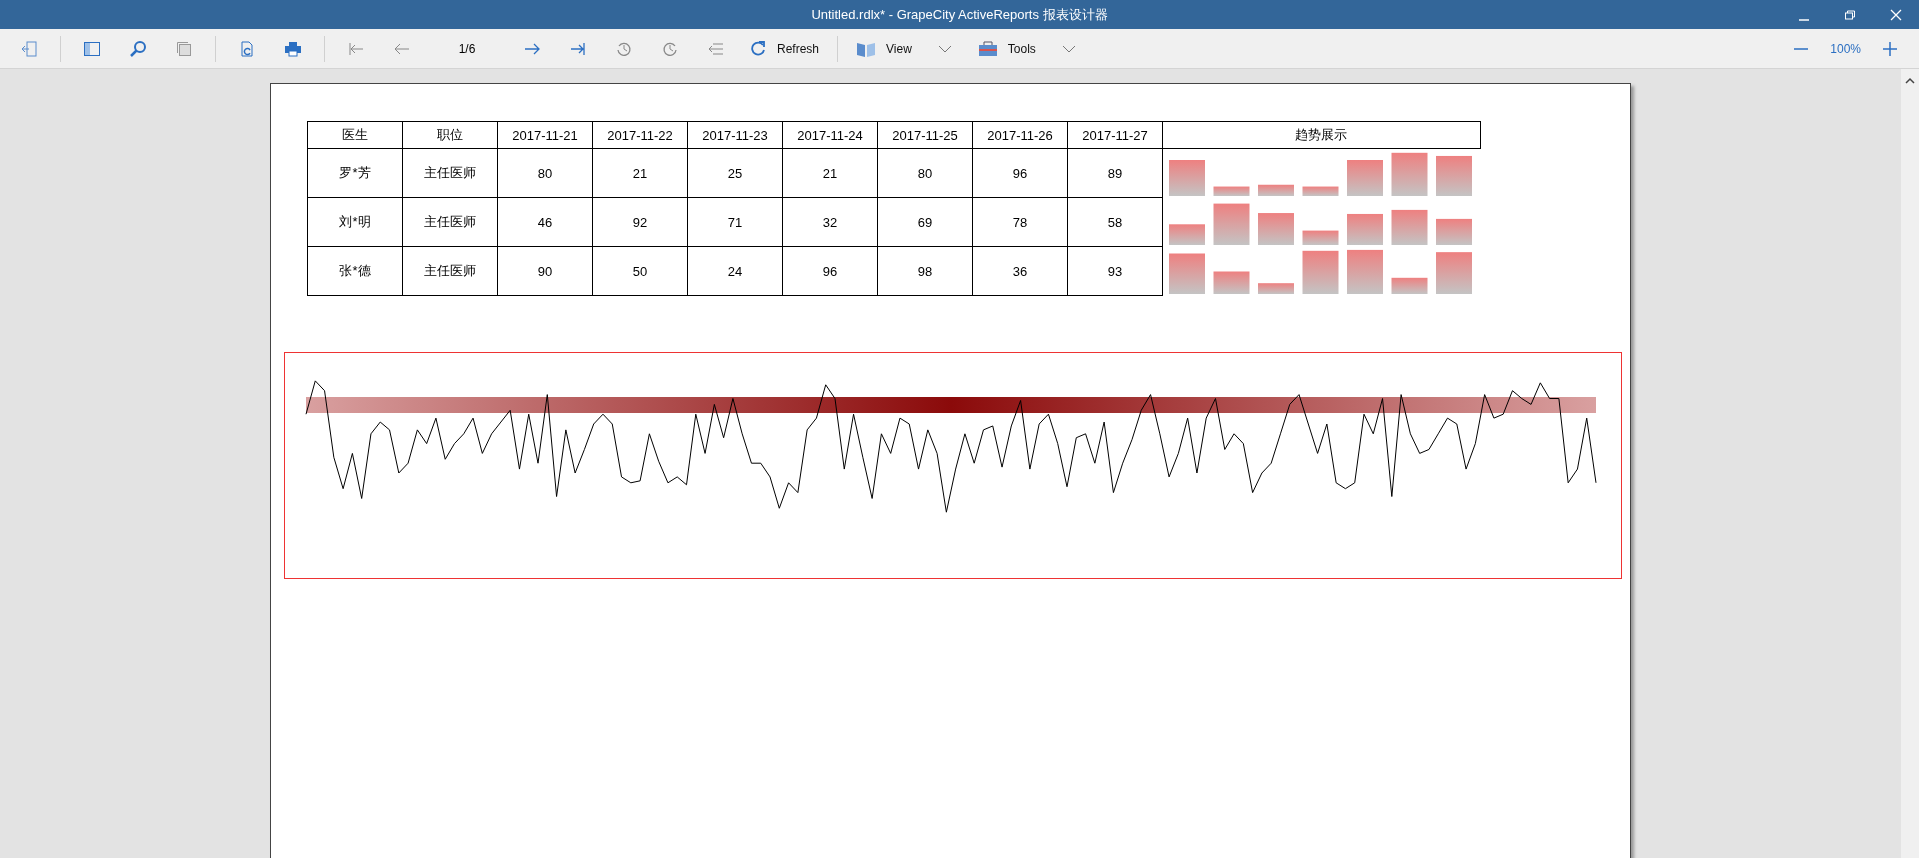 Image resolution: width=1919 pixels, height=858 pixels. I want to click on window-title: Untitled.rdlx* - GrapeCity ActiveReports 报表设计器, so click(959, 14).